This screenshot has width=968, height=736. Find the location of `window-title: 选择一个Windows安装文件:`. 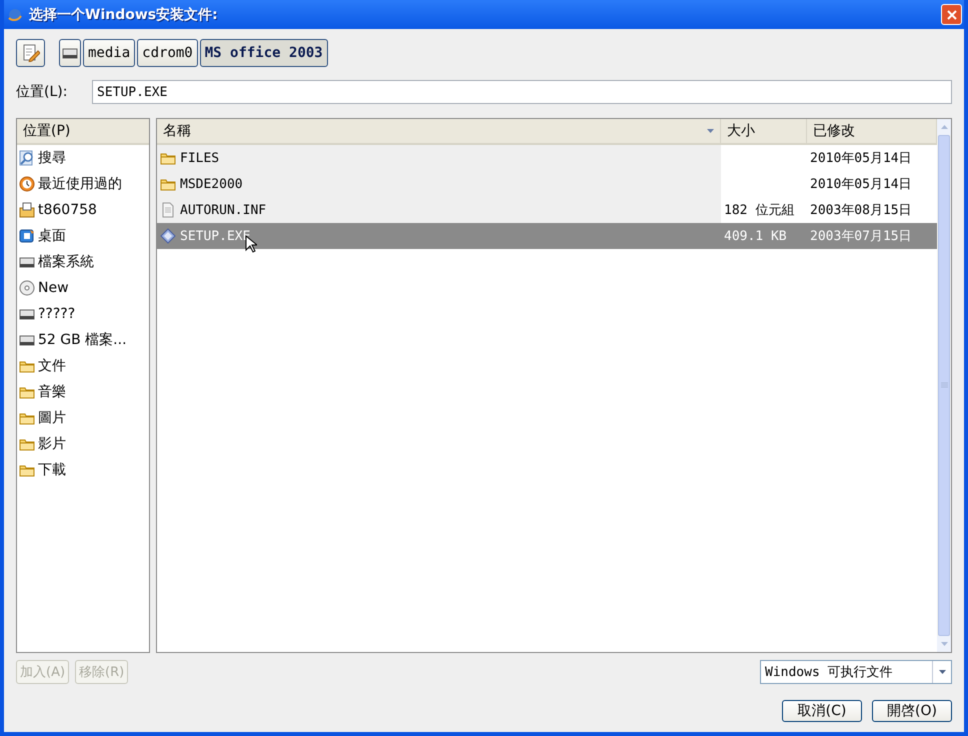

window-title: 选择一个Windows安装文件: is located at coordinates (124, 15).